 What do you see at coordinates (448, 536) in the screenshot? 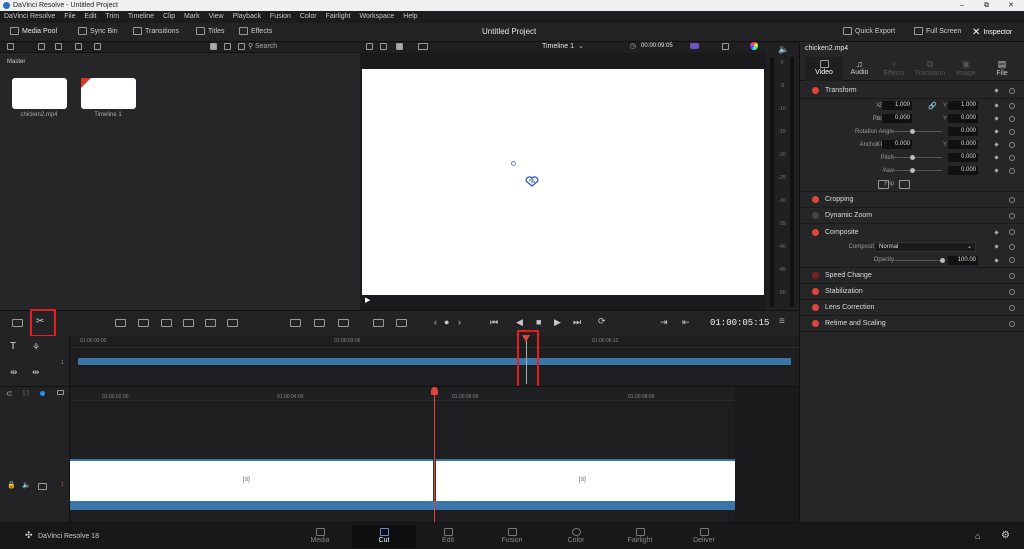
I see `page-edit: Edit` at bounding box center [448, 536].